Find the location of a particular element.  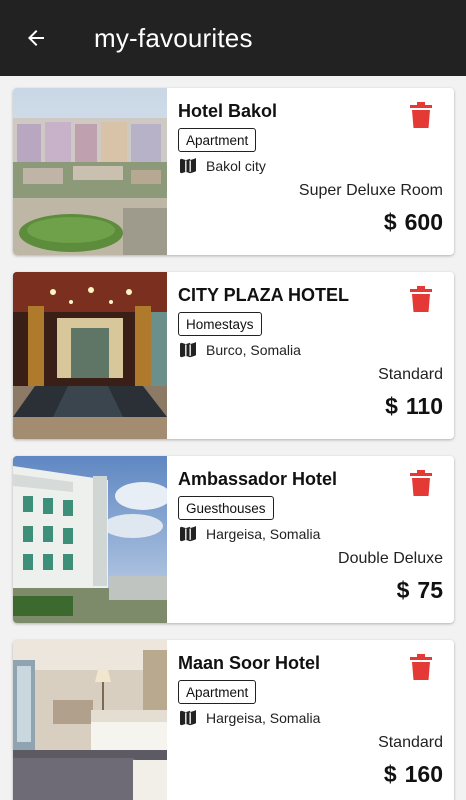

room-type: Double Deluxe is located at coordinates (390, 558).